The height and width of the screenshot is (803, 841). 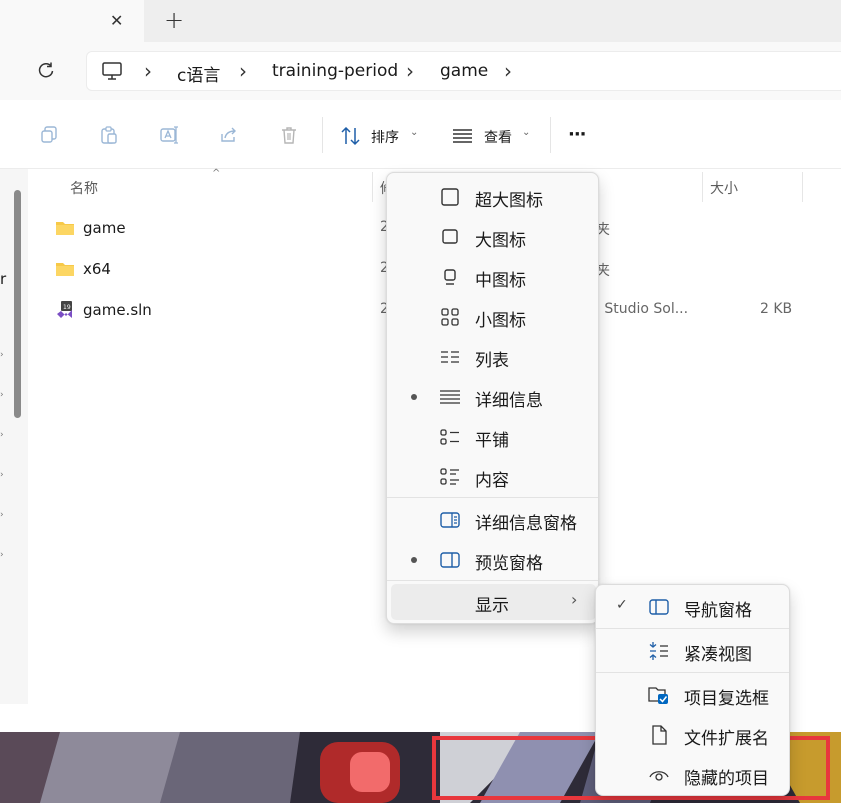 What do you see at coordinates (718, 655) in the screenshot?
I see `menu-item-label: 紧凑视图` at bounding box center [718, 655].